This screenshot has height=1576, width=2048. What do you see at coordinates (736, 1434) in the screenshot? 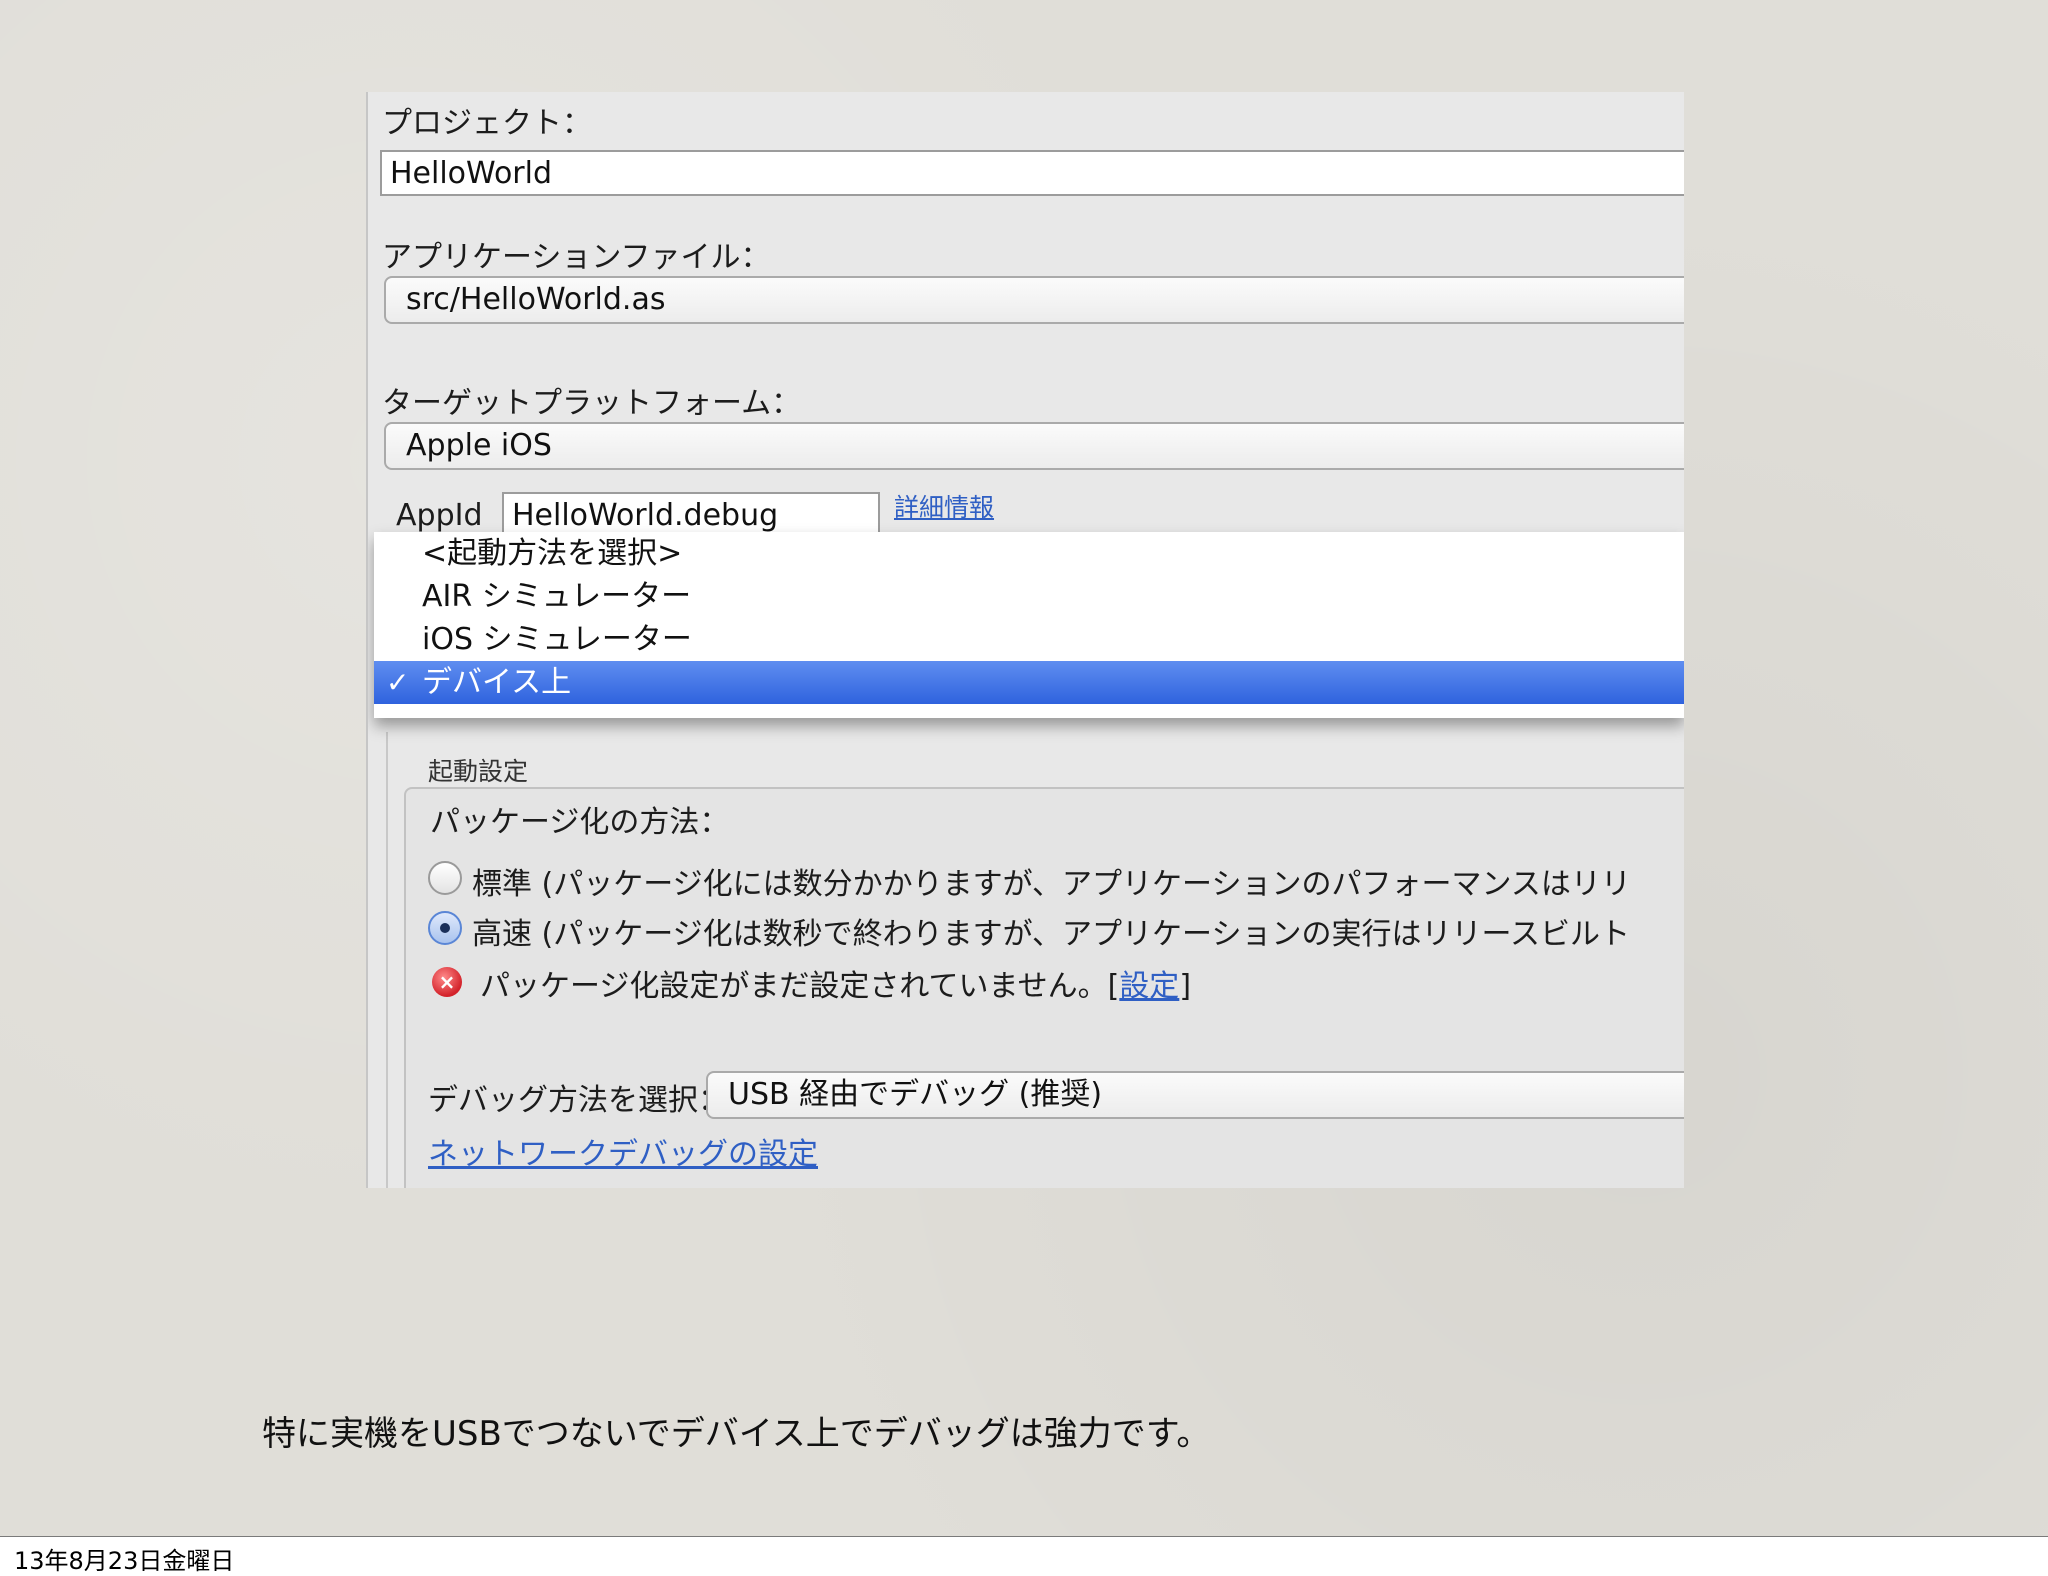
I see `slide-caption: 特に実機をUSBでつないでデバイス上でデバッグは強力です。` at bounding box center [736, 1434].